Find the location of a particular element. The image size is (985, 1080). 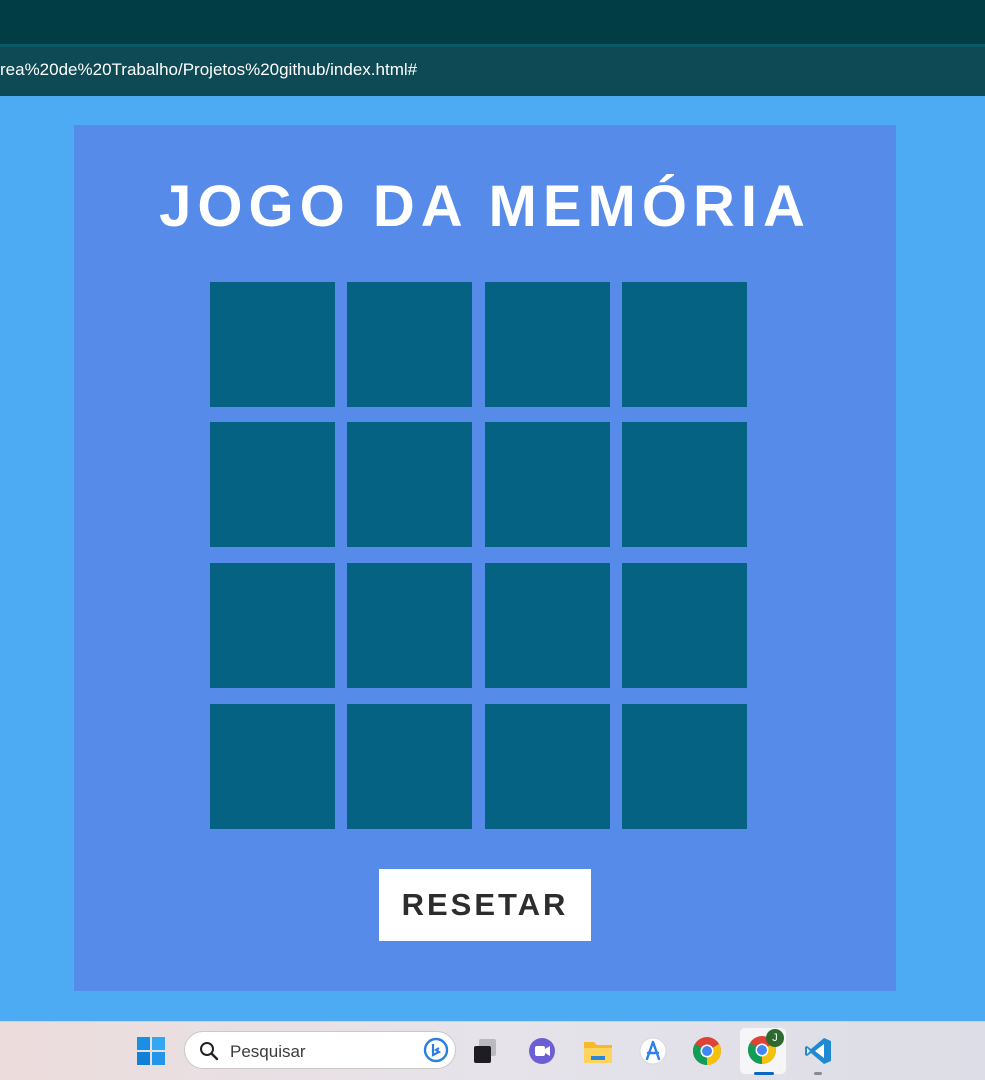

task-view-icon is located at coordinates (485, 1051).